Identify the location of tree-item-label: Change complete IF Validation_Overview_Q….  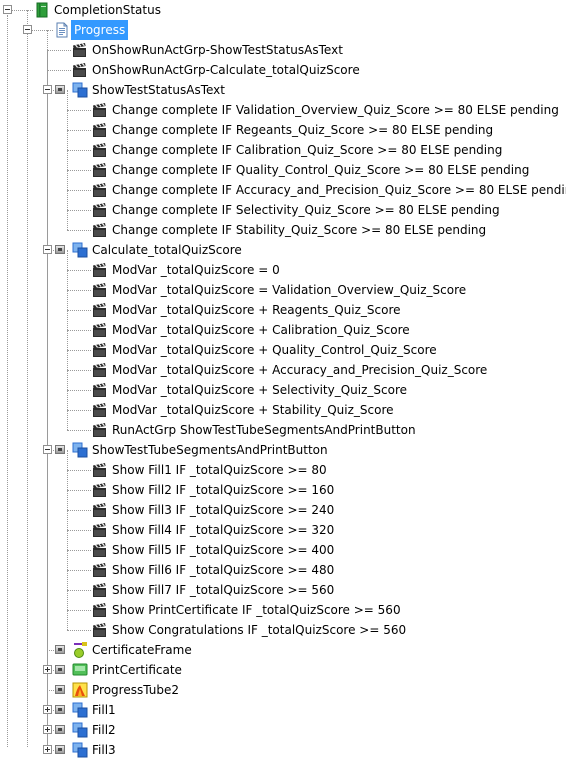
(335, 110).